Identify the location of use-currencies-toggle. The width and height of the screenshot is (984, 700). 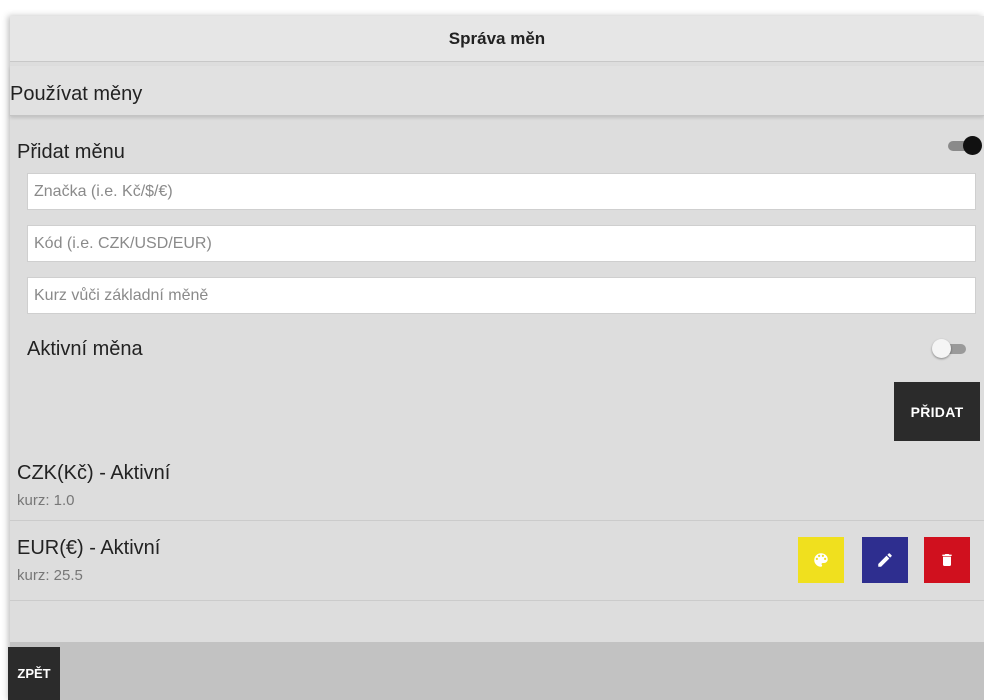
(965, 146).